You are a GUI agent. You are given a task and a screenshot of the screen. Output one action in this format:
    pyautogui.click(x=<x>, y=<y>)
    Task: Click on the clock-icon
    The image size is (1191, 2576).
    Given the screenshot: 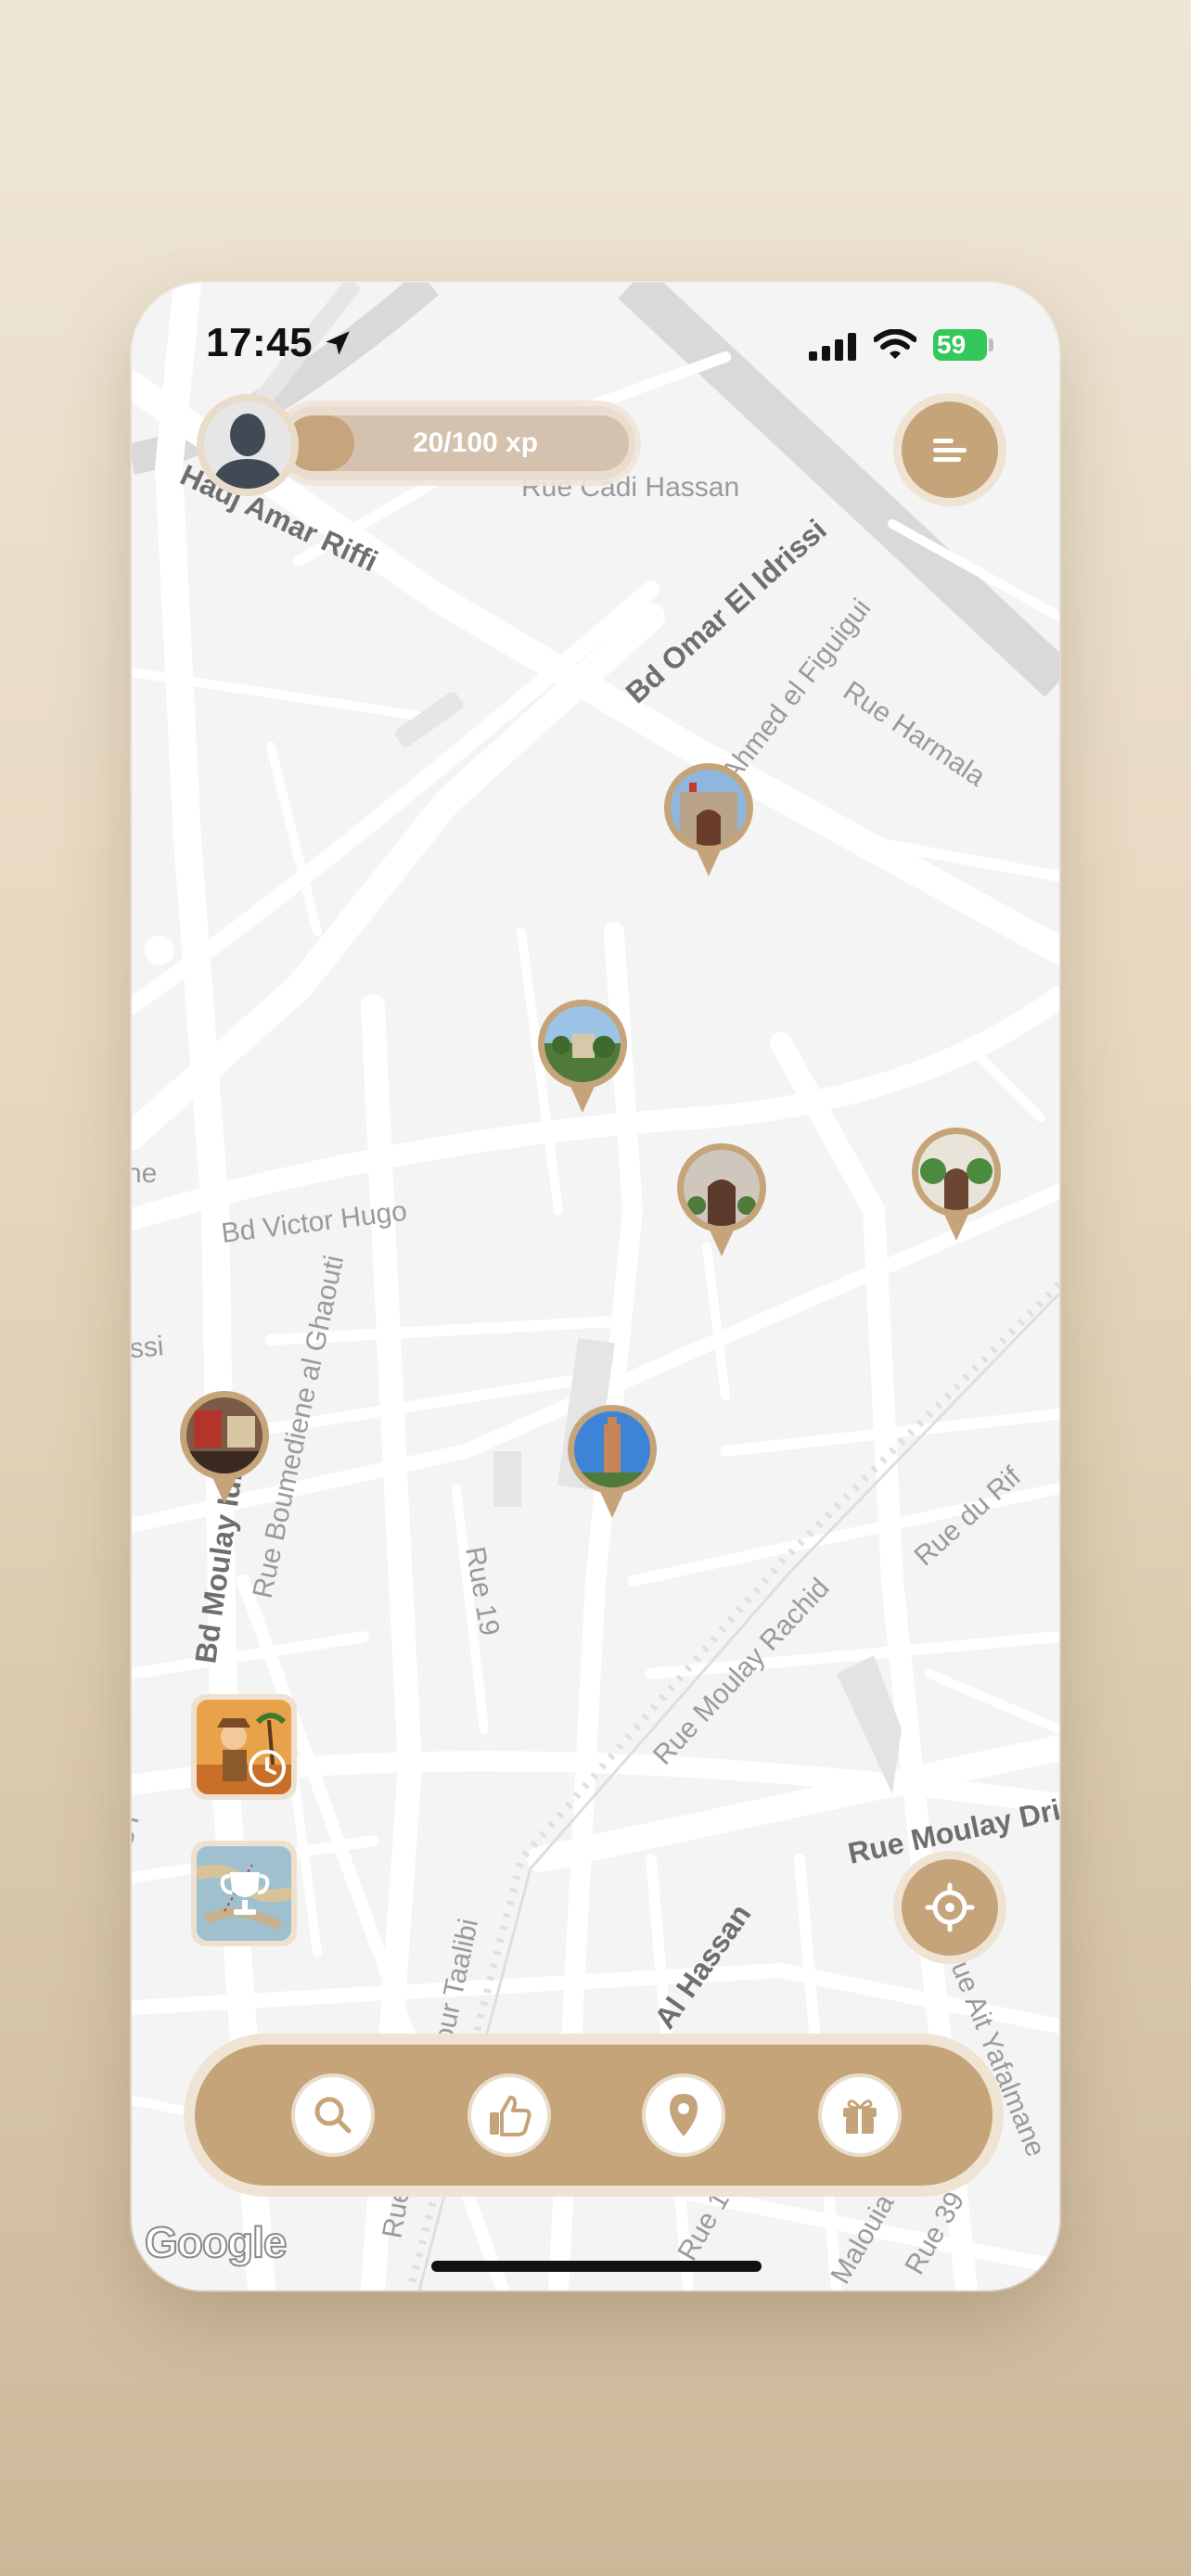 What is the action you would take?
    pyautogui.click(x=267, y=1768)
    